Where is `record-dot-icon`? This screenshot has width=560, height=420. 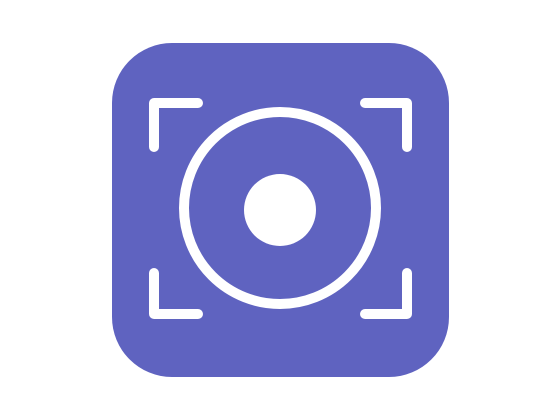
record-dot-icon is located at coordinates (280, 210).